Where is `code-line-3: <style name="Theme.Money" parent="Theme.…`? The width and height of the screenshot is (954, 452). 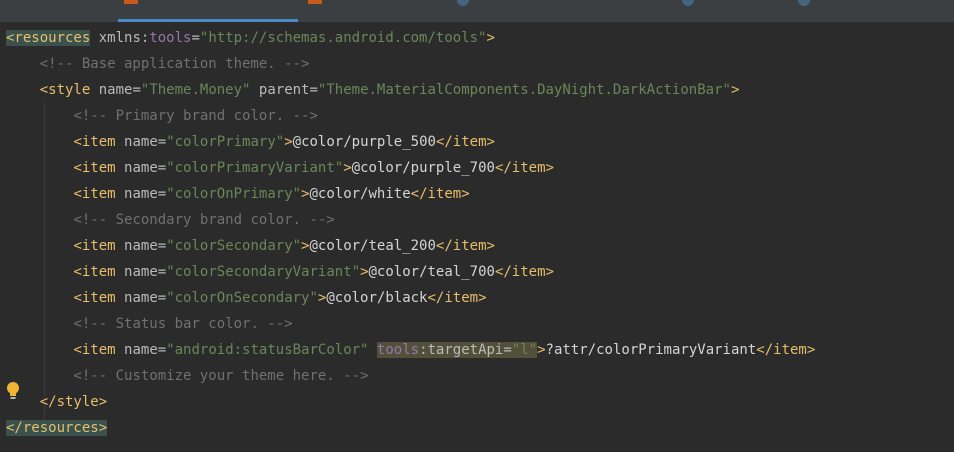 code-line-3: <style name="Theme.Money" parent="Theme.… is located at coordinates (373, 90).